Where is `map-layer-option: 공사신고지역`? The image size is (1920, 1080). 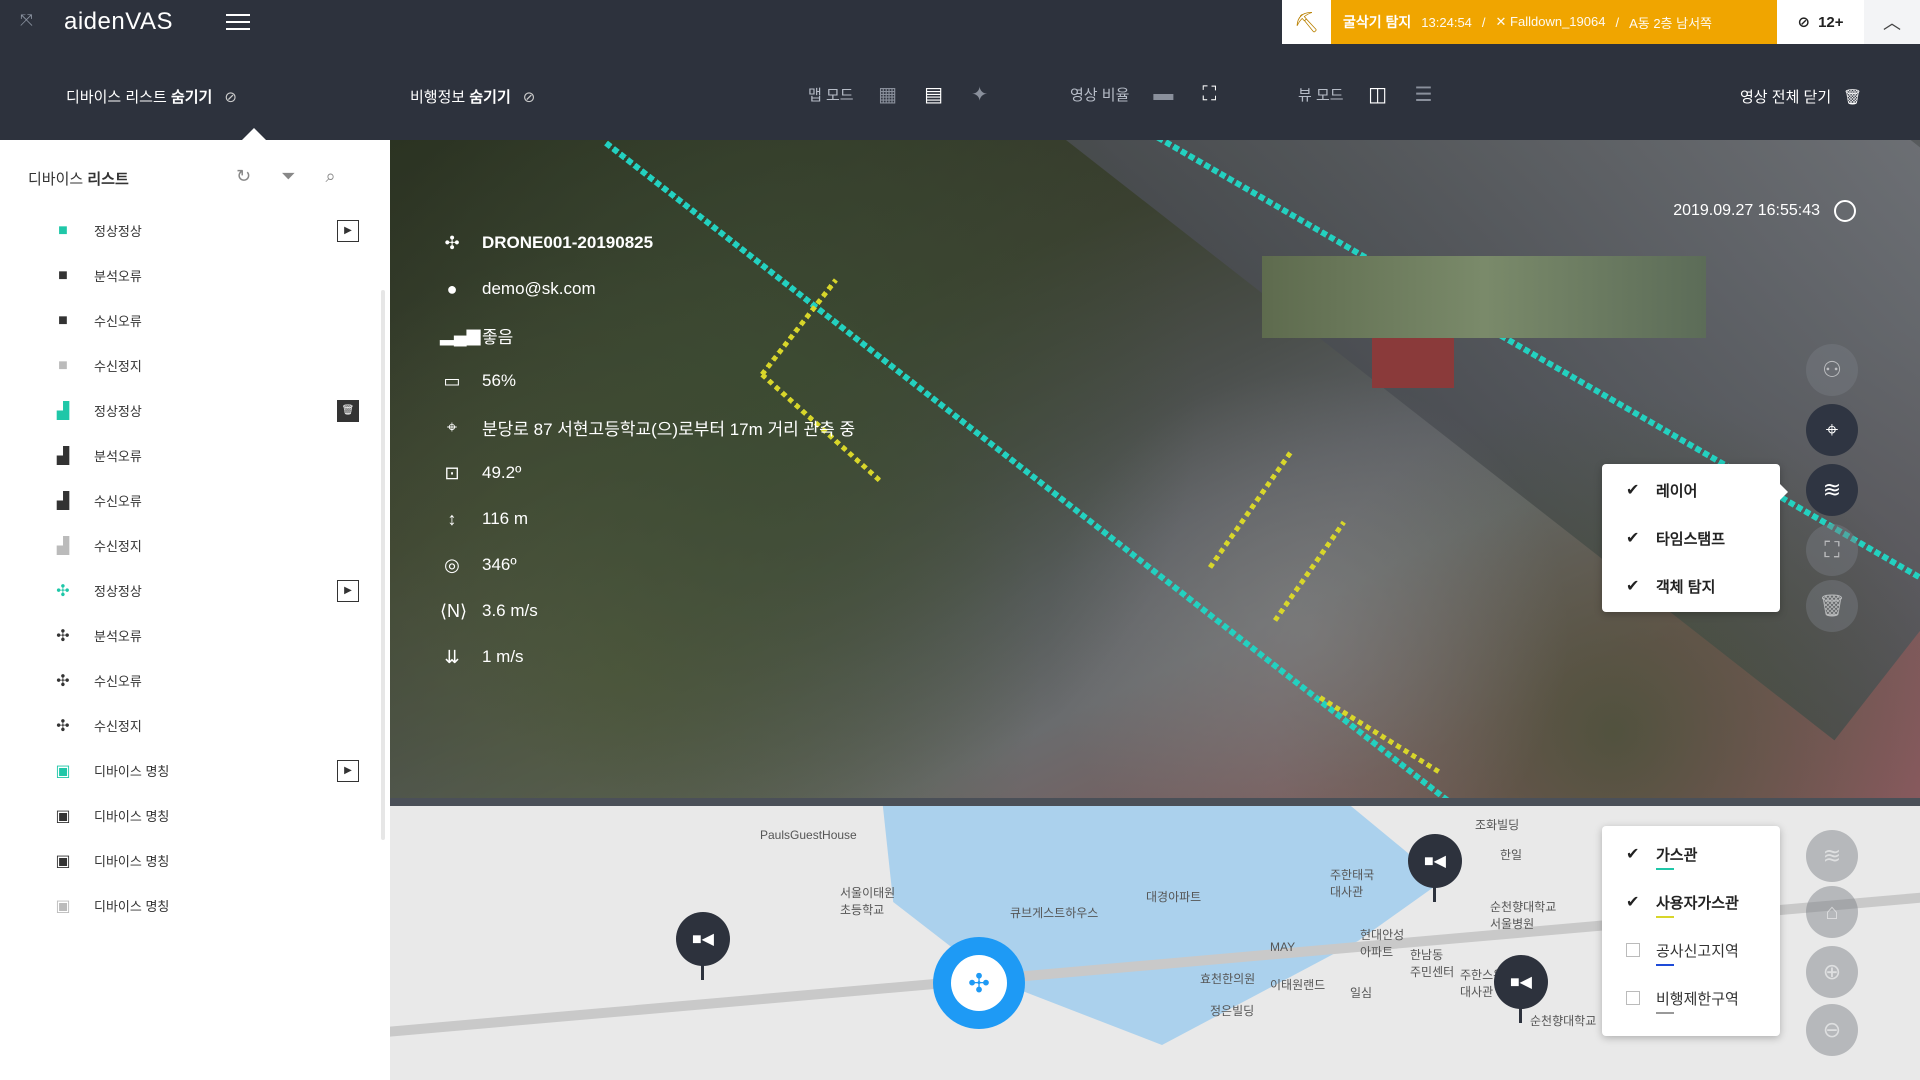
map-layer-option: 공사신고지역 is located at coordinates (1691, 950).